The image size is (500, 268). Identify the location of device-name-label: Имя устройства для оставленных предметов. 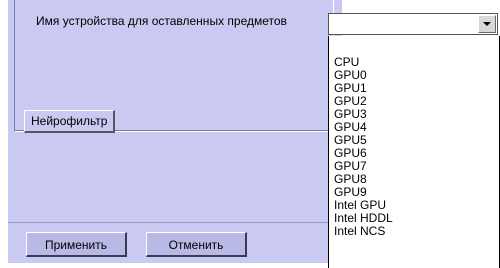
(161, 21).